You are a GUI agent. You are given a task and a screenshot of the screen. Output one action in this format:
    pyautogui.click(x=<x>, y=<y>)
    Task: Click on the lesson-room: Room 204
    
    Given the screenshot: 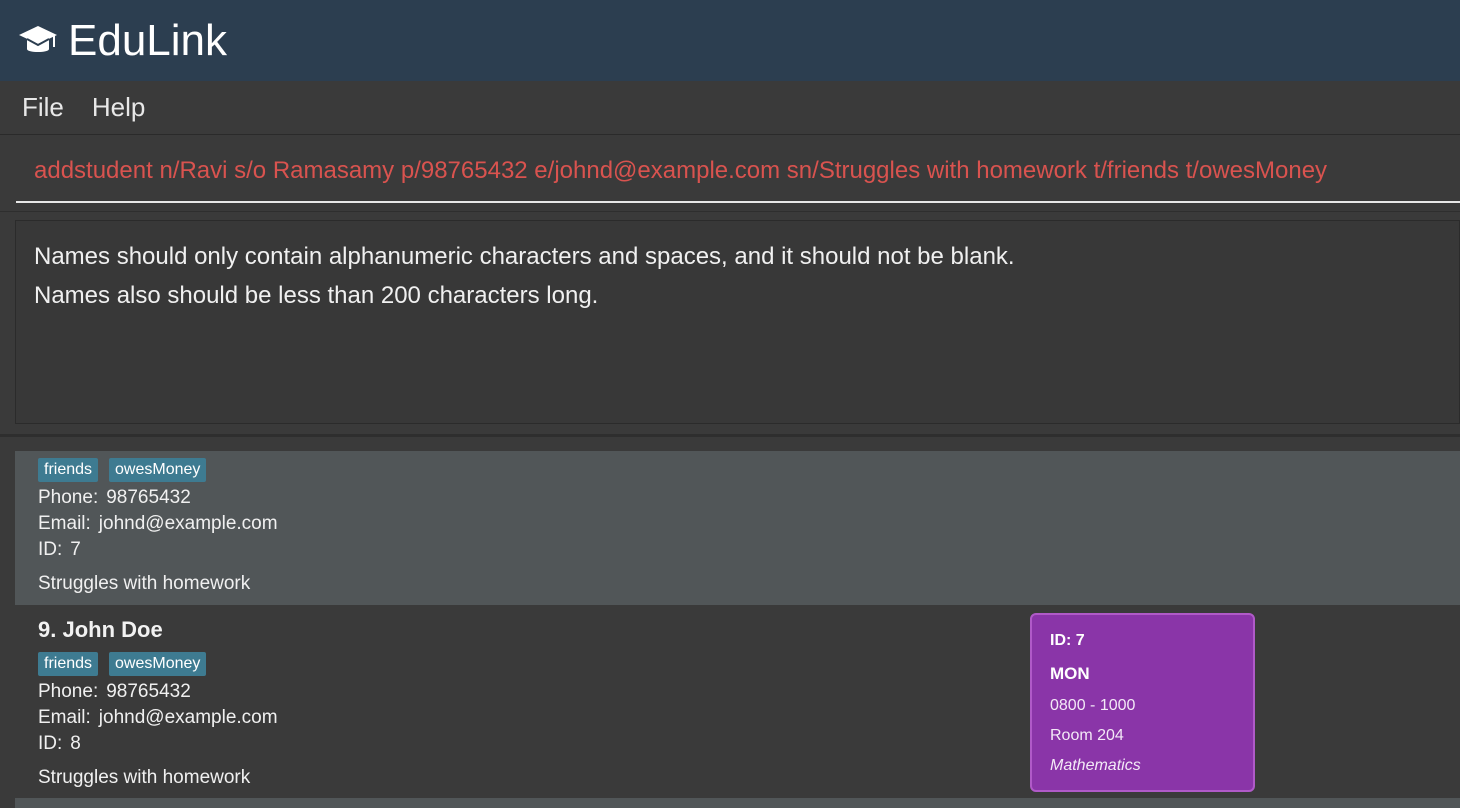 What is the action you would take?
    pyautogui.click(x=1087, y=735)
    